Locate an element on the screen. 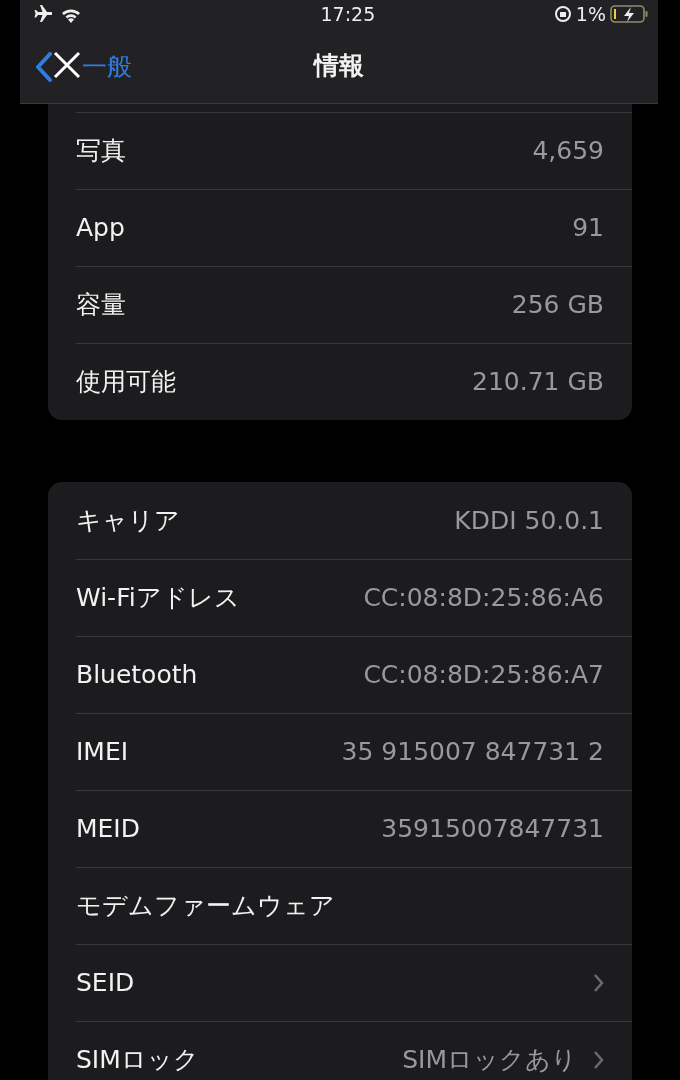 This screenshot has height=1080, width=680. row-value: 210.71 GB is located at coordinates (538, 382).